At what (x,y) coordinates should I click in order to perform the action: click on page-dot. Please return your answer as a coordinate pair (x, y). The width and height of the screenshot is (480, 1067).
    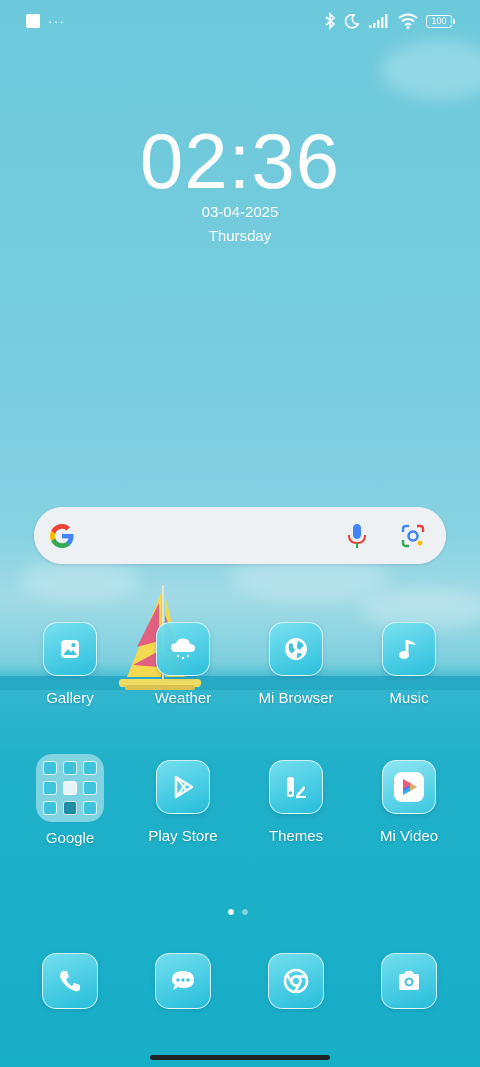
    Looking at the image, I should click on (245, 912).